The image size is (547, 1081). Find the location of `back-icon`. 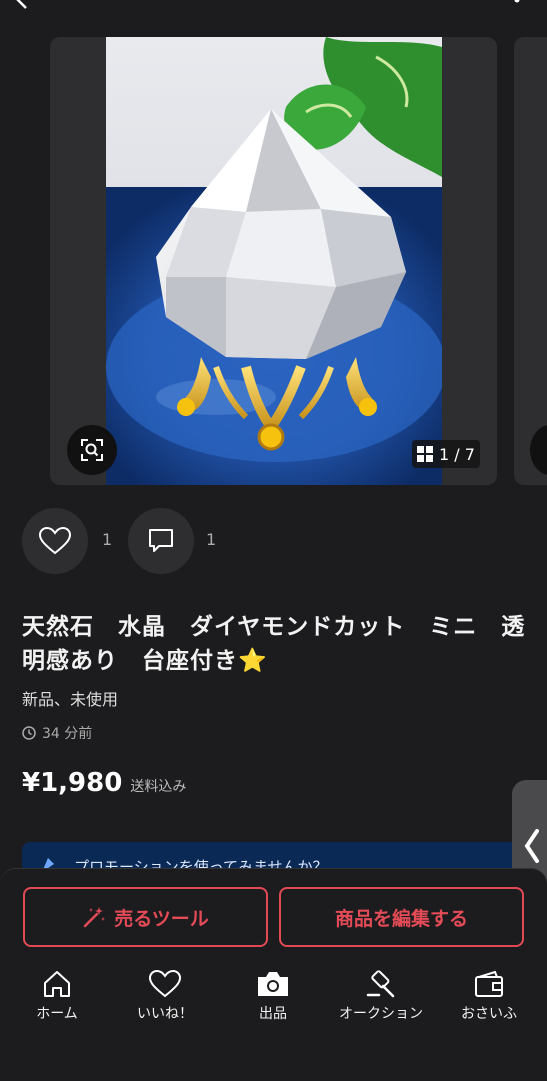

back-icon is located at coordinates (23, 5).